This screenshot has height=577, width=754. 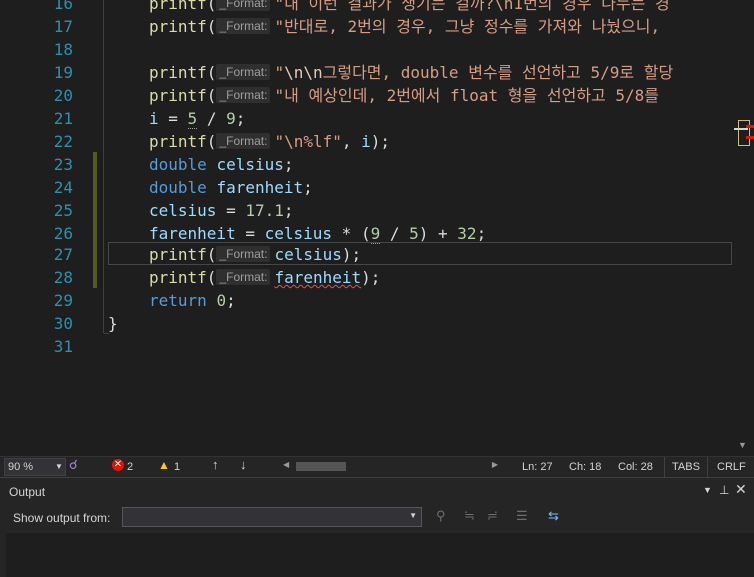 What do you see at coordinates (585, 467) in the screenshot?
I see `char-indicator: Ch: 18` at bounding box center [585, 467].